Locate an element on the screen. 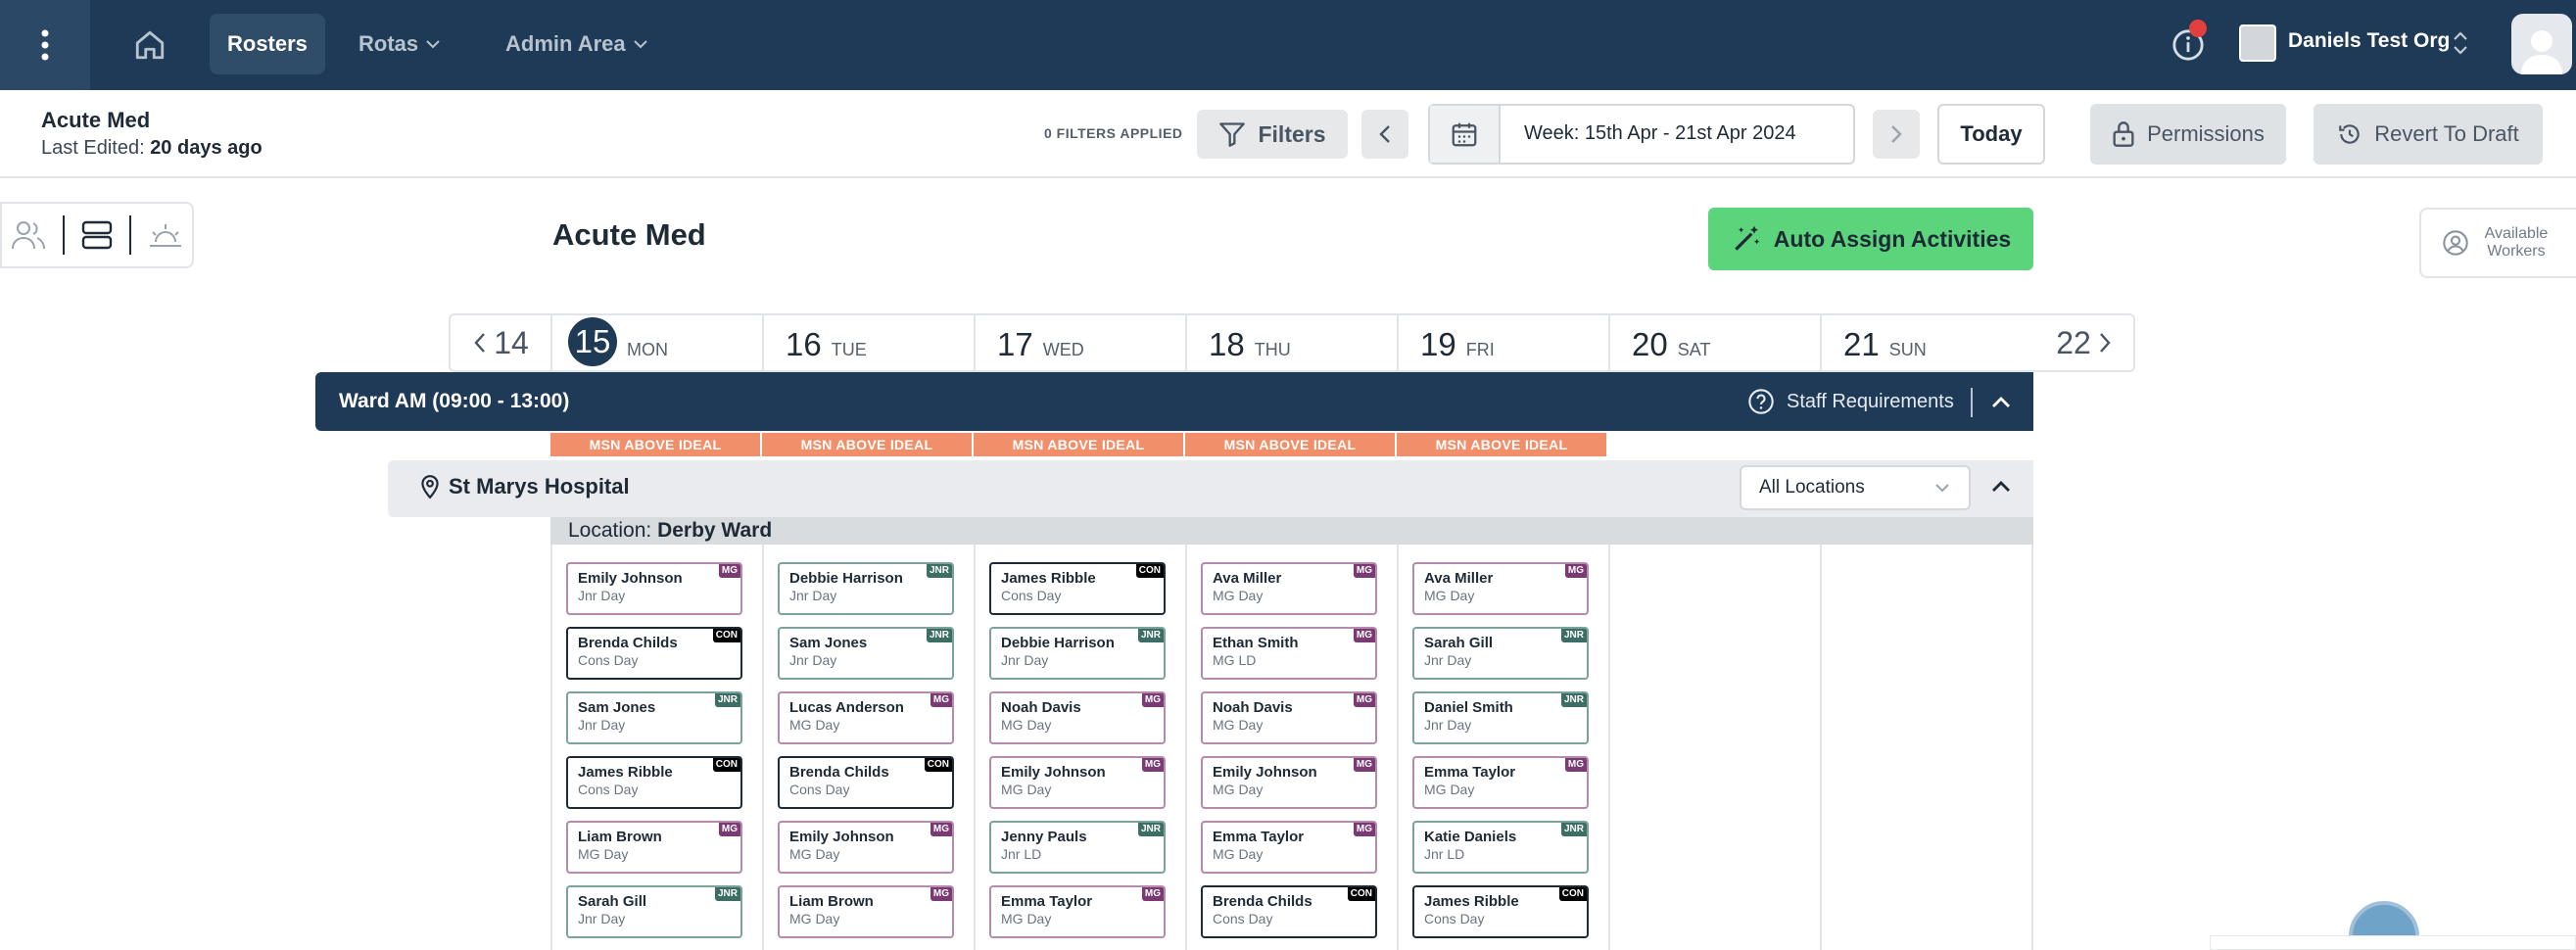  lock-icon is located at coordinates (2123, 134).